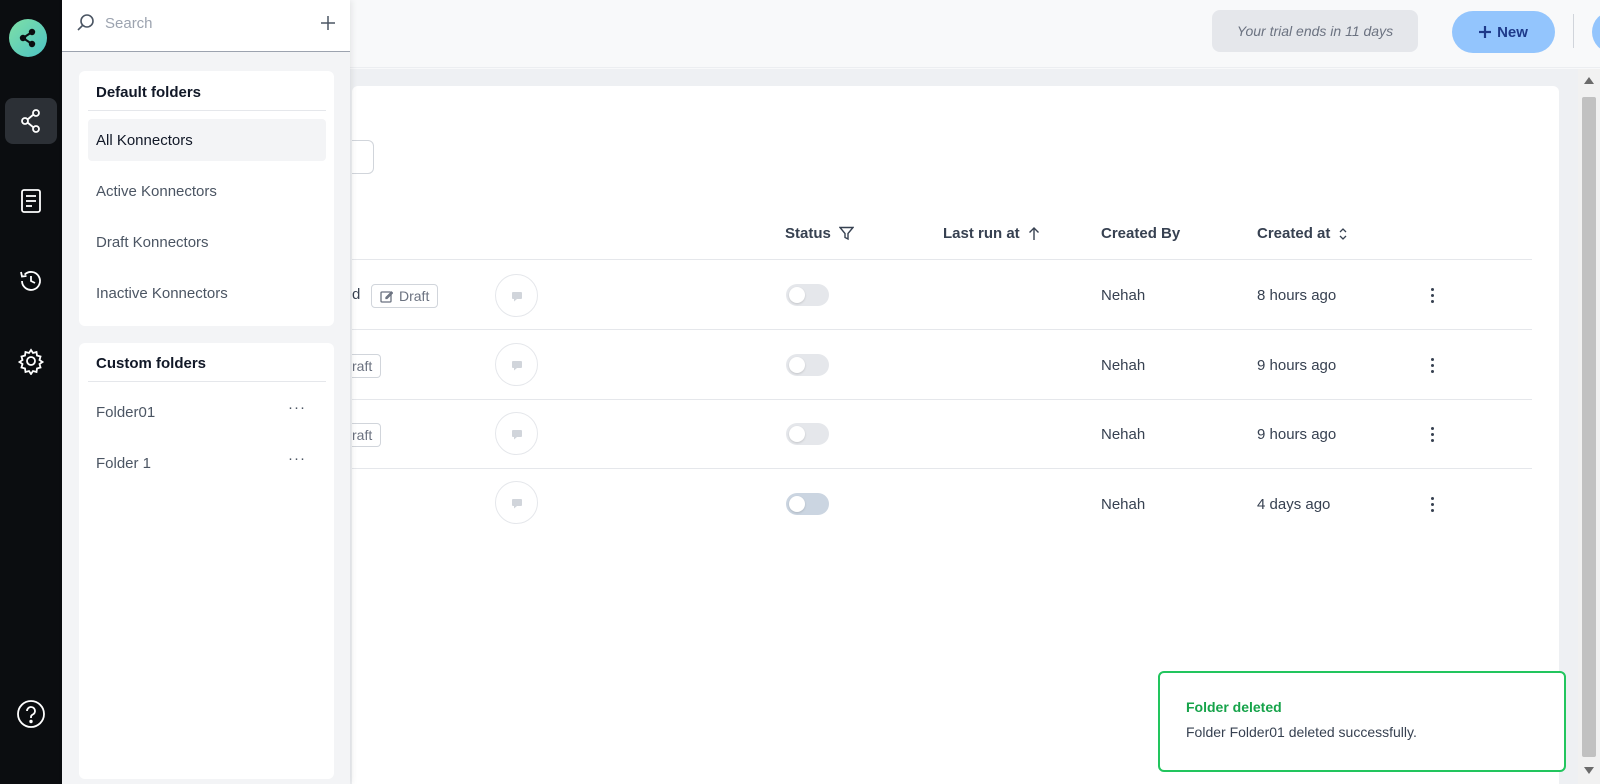  I want to click on scroll-down-icon, so click(1589, 770).